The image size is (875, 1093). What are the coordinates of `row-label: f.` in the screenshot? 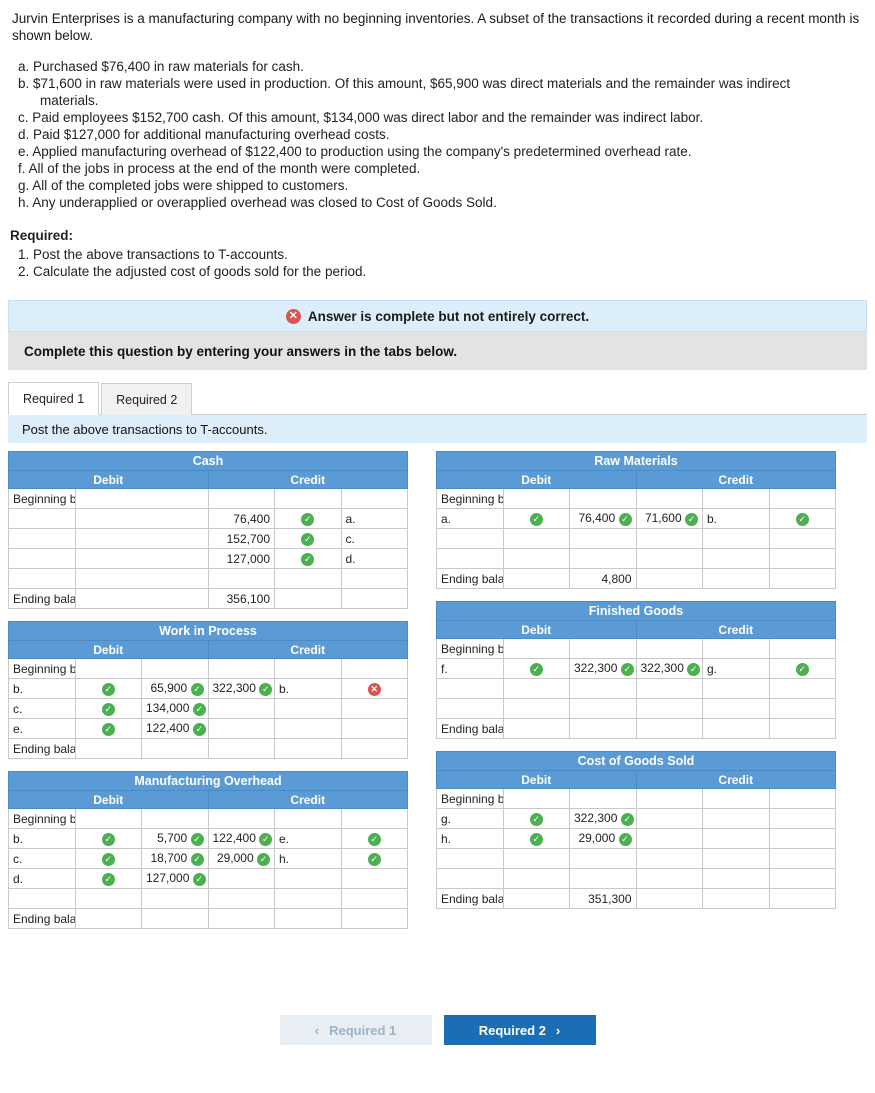 It's located at (470, 668).